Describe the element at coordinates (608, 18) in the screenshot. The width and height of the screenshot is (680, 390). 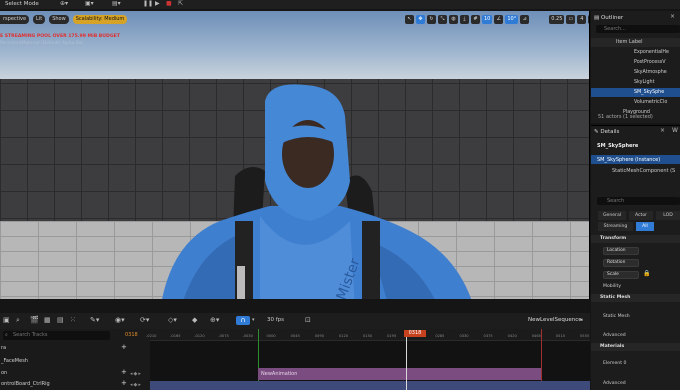
I see `outliner-tab: ▤ Outliner` at that location.